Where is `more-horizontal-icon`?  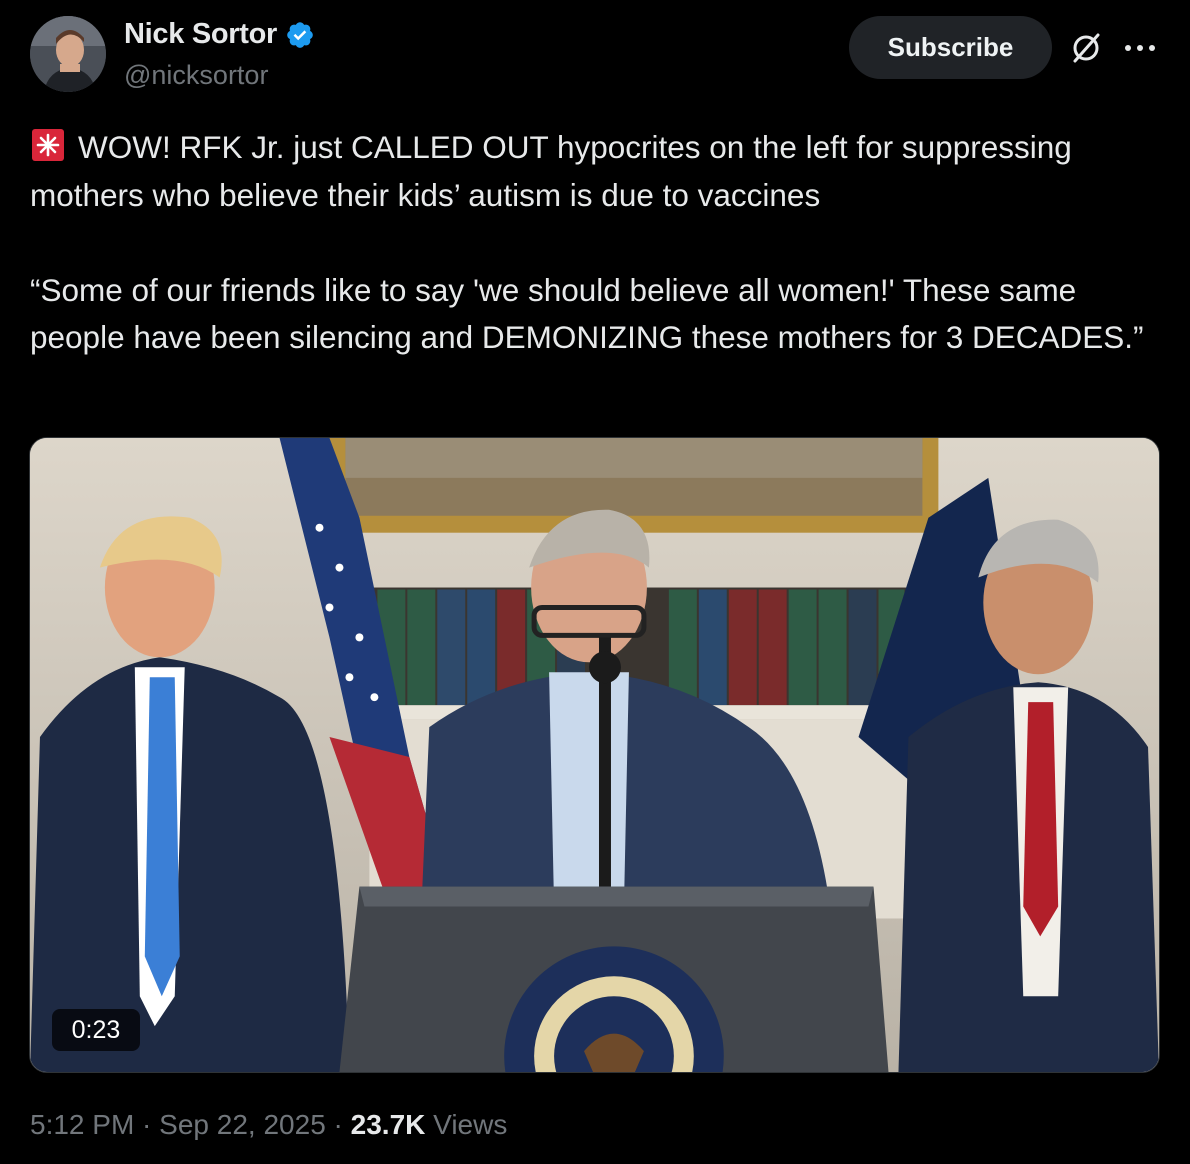
more-horizontal-icon is located at coordinates (1140, 48).